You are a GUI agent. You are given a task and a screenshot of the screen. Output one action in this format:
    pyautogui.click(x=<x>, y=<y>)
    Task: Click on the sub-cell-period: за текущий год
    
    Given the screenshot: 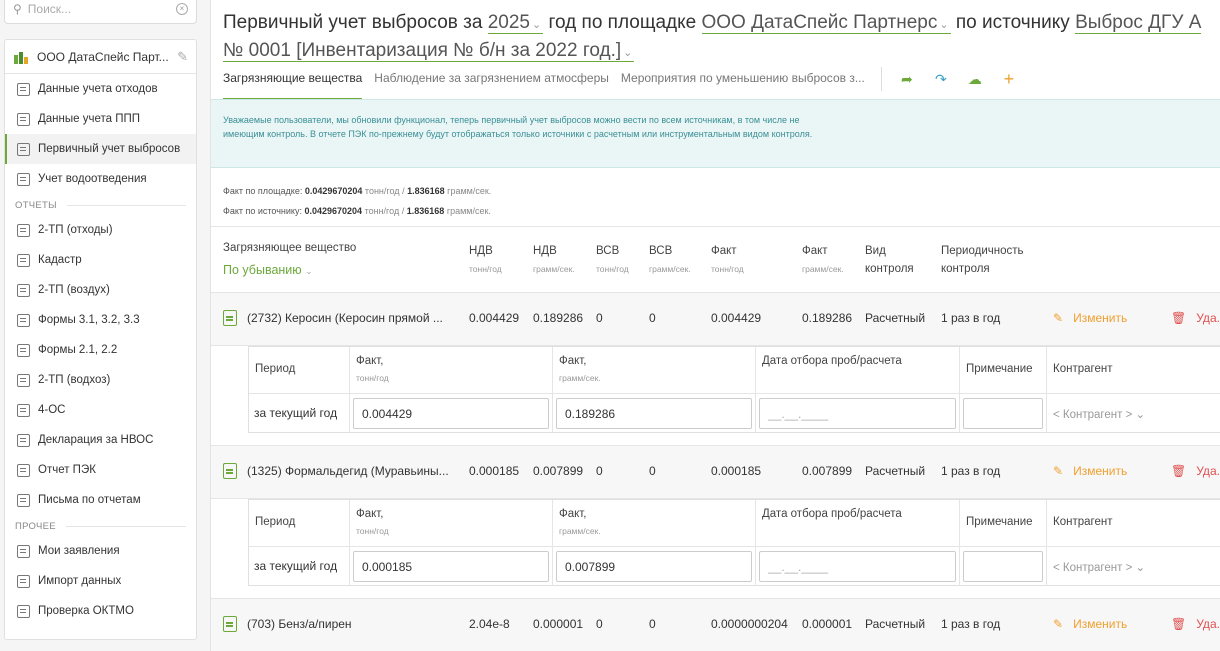 What is the action you would take?
    pyautogui.click(x=299, y=413)
    